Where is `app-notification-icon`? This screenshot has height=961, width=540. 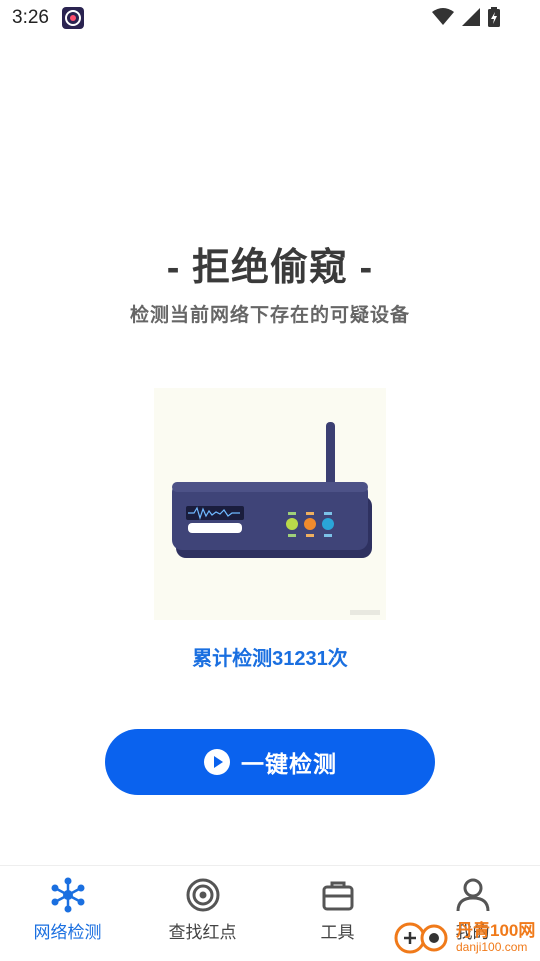 app-notification-icon is located at coordinates (73, 18).